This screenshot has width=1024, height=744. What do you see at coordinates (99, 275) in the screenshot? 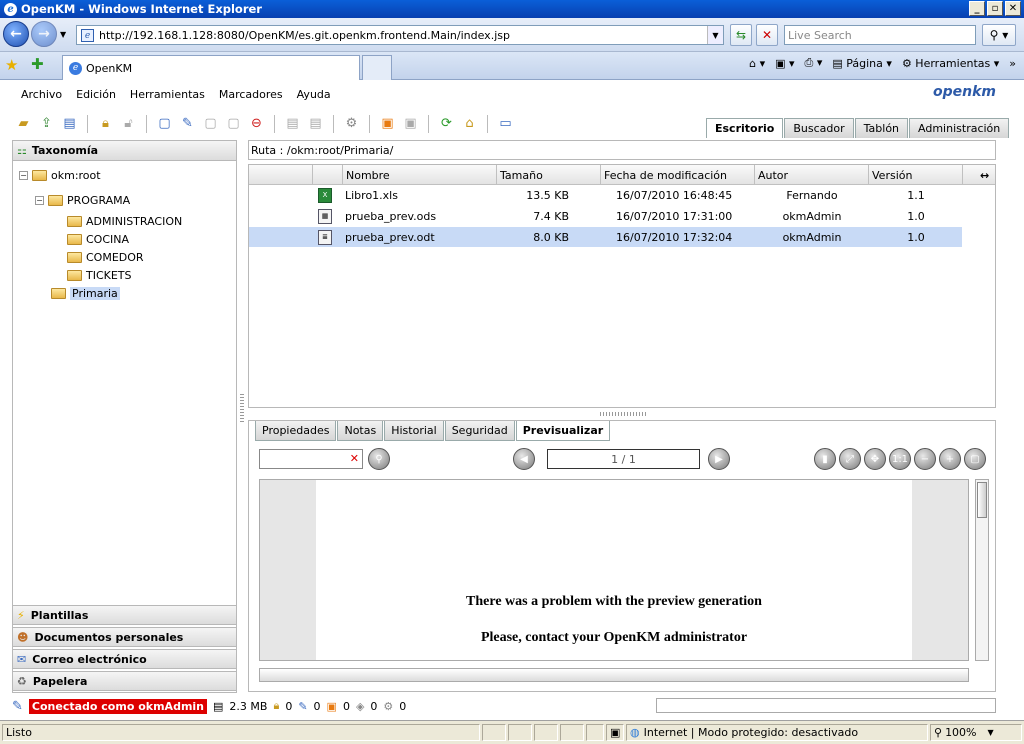
I see `tree-node-tickets: TICKETS` at bounding box center [99, 275].